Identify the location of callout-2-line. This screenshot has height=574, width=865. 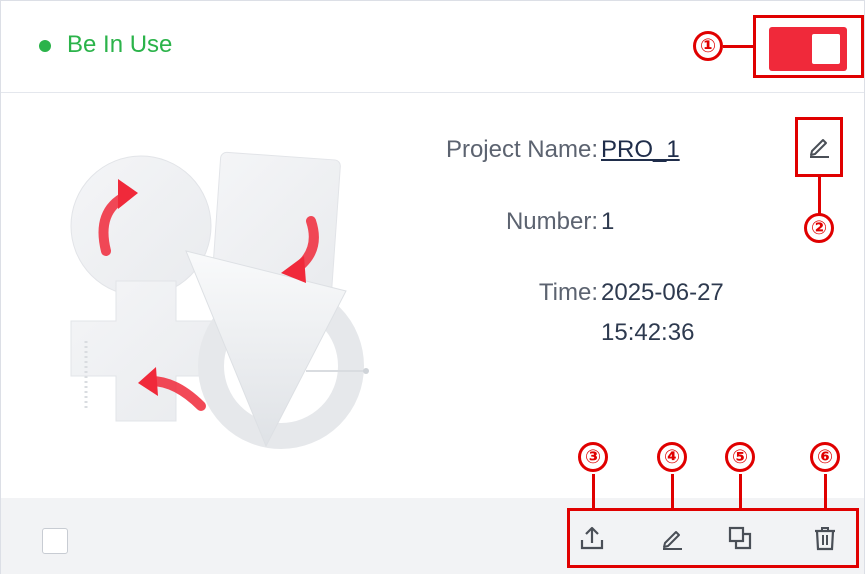
(819, 195).